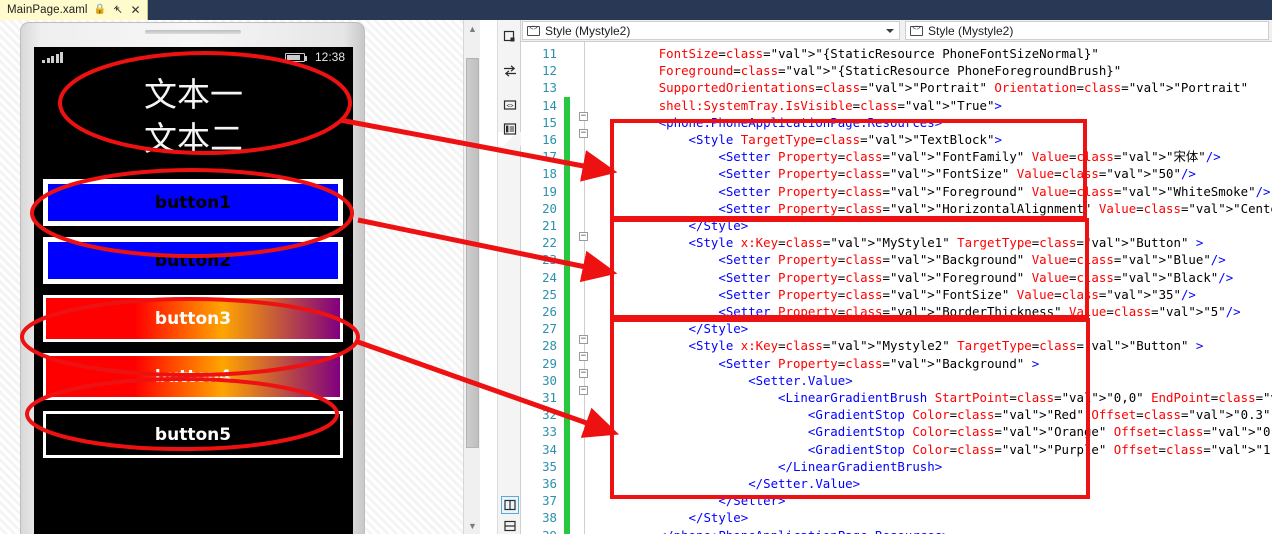  I want to click on code-line-text: </Setter>, so click(752, 501).